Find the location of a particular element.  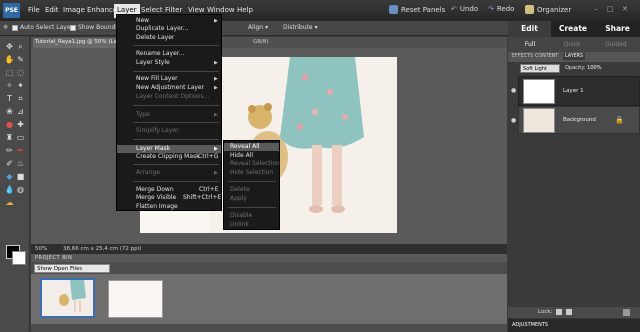

menu-item-reveal-all: Reveal All is located at coordinates (245, 146).